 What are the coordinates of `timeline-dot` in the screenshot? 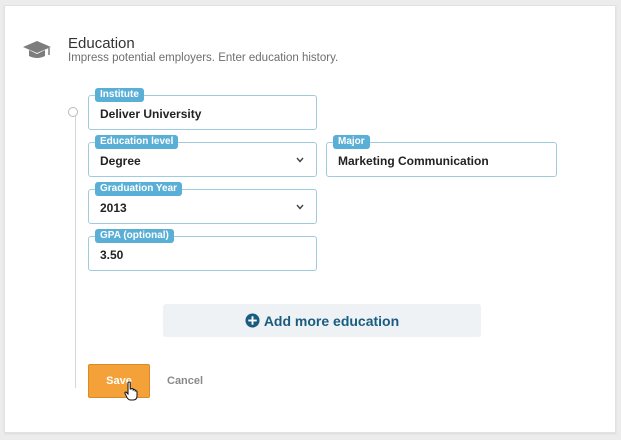 It's located at (73, 112).